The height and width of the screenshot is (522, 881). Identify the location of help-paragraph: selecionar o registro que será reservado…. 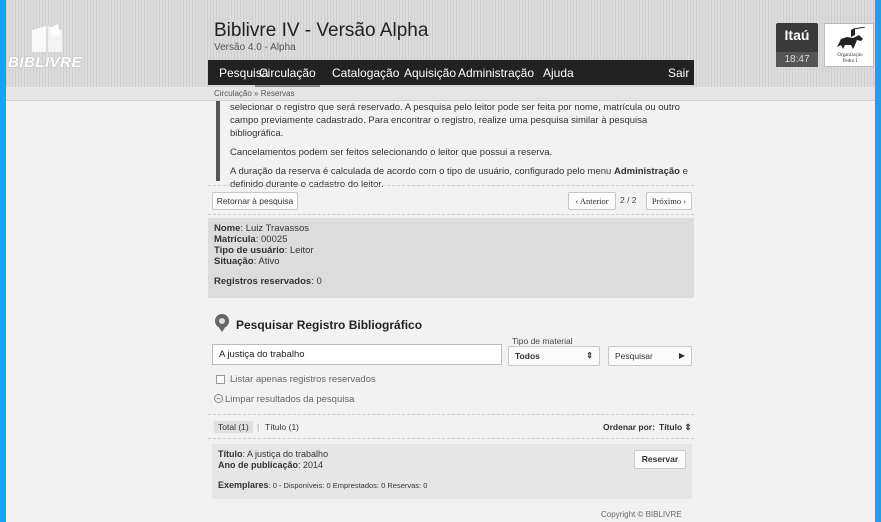
(455, 120).